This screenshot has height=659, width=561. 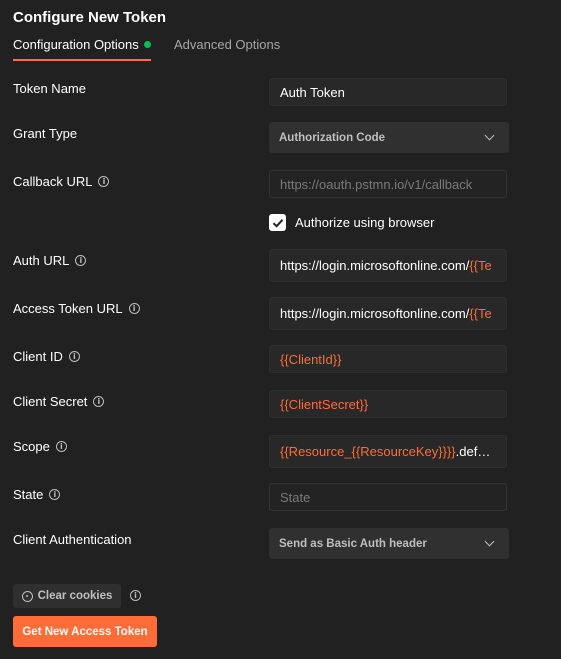 I want to click on token-name-input: Auth Token, so click(x=388, y=92).